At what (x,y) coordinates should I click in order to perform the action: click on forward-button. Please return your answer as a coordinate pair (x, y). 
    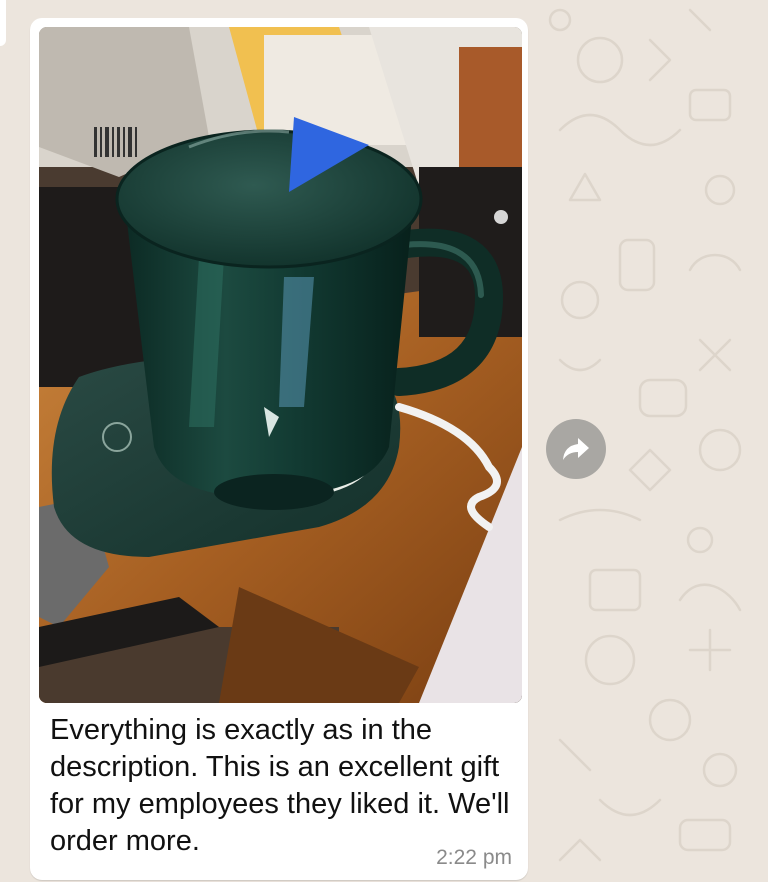
    Looking at the image, I should click on (576, 449).